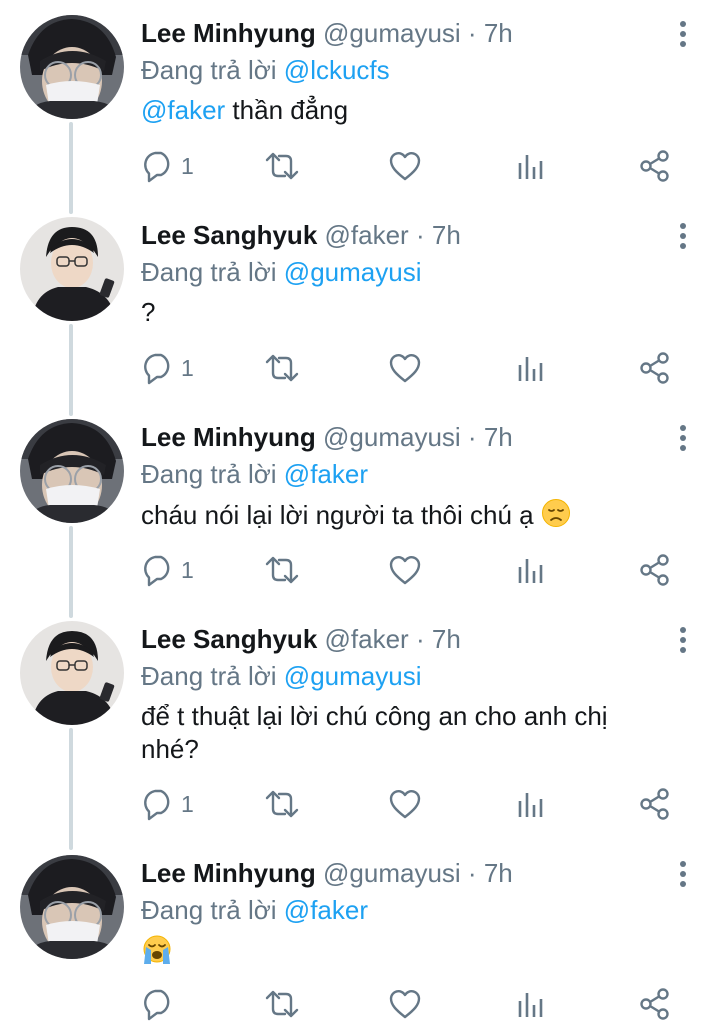 The width and height of the screenshot is (719, 1032). I want to click on tweet-body: cháu nói lại lời người ta thôi chú ạ, so click(341, 514).